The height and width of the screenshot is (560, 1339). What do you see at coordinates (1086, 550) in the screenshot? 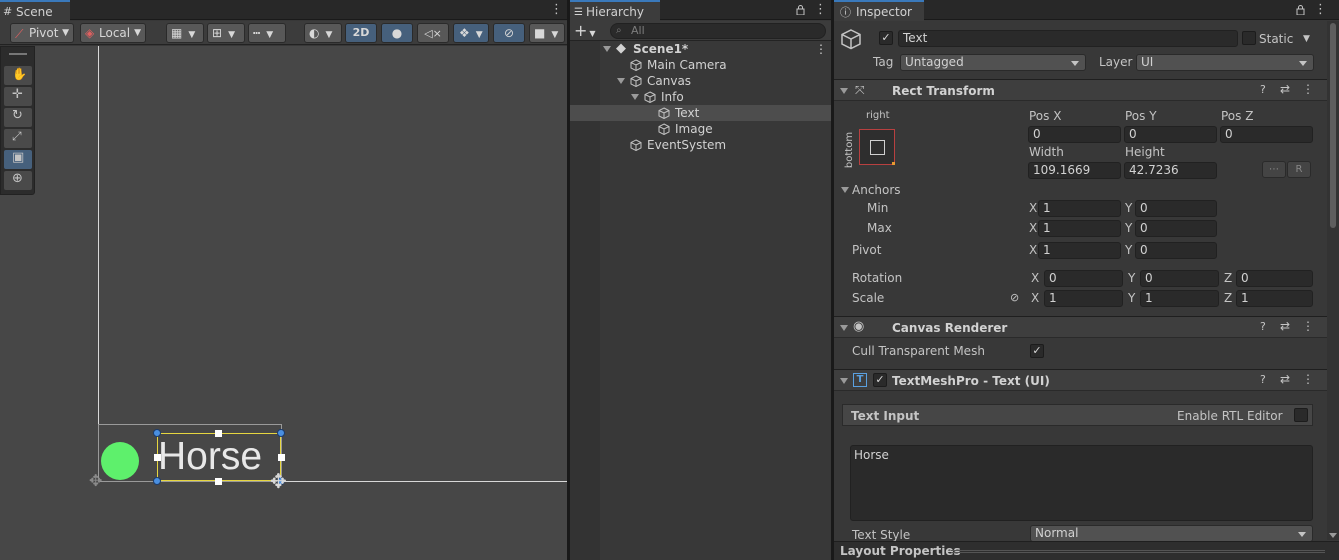
I see `layout-properties-bar: Layout Properties` at bounding box center [1086, 550].